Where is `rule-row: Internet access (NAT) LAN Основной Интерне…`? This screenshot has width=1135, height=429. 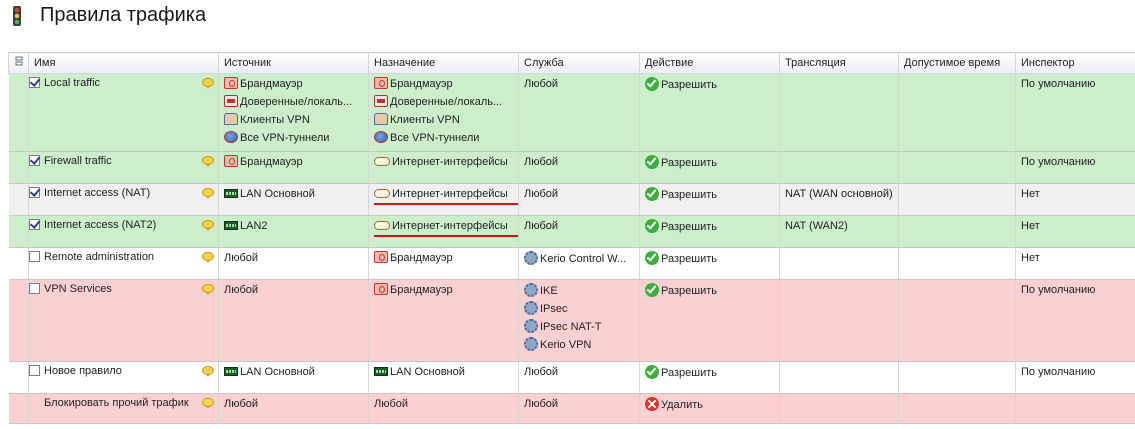
rule-row: Internet access (NAT) LAN Основной Интерне… is located at coordinates (571, 199).